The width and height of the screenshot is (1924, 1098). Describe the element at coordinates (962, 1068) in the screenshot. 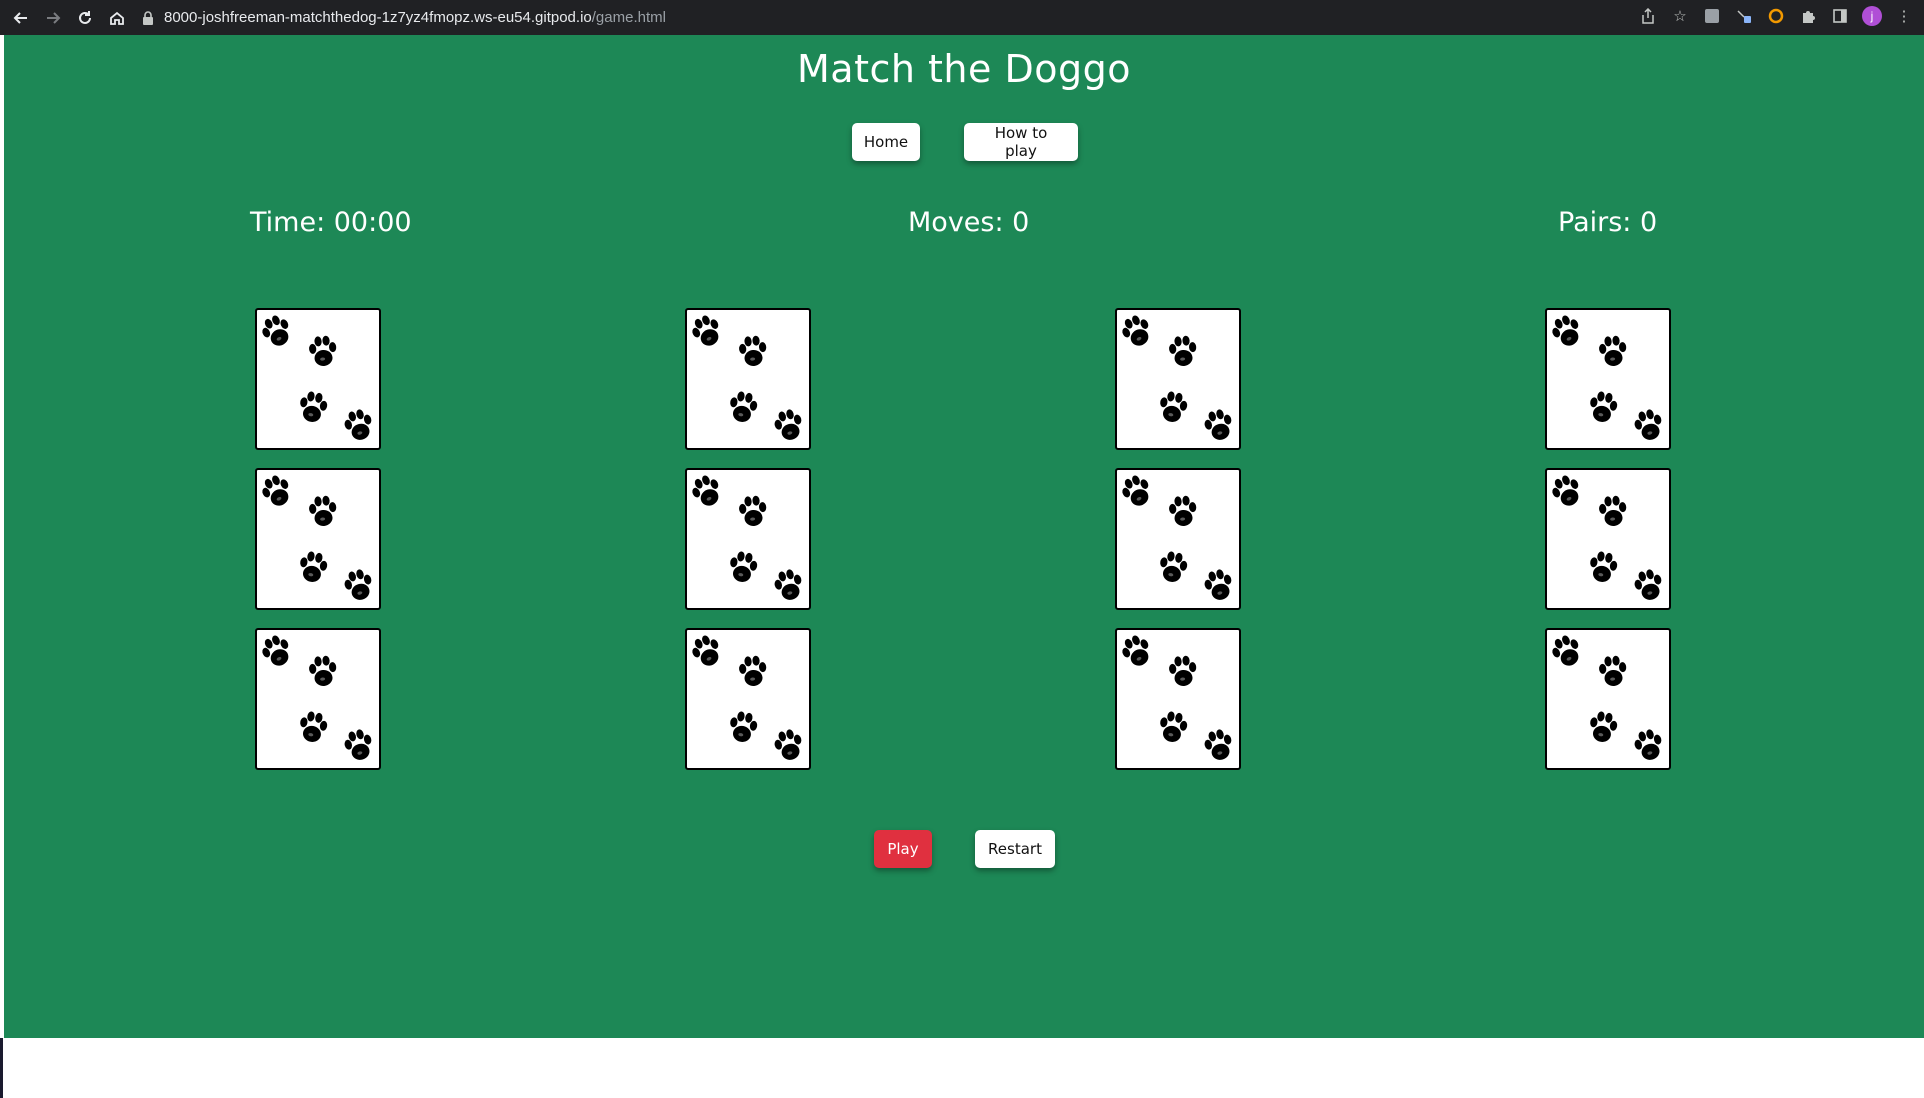

I see `page-footer-blank` at that location.